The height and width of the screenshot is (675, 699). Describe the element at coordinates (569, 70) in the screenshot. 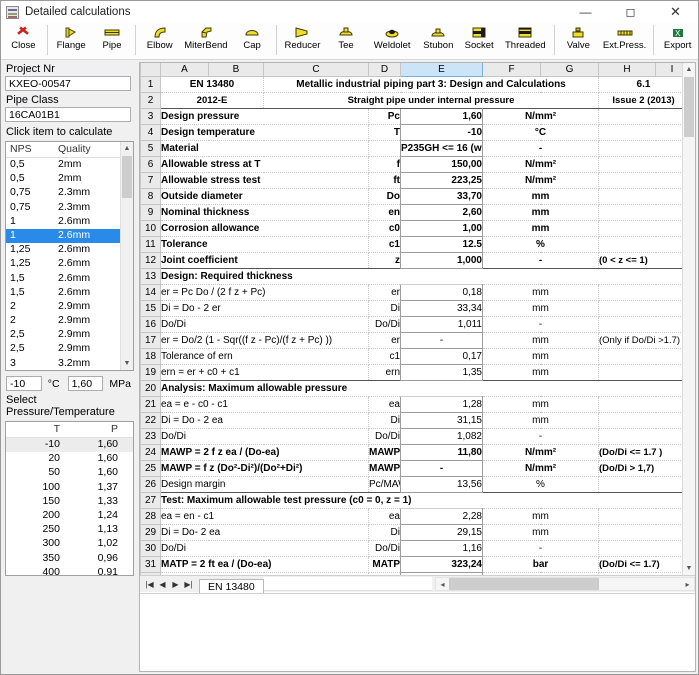

I see `column-header-g: G` at that location.